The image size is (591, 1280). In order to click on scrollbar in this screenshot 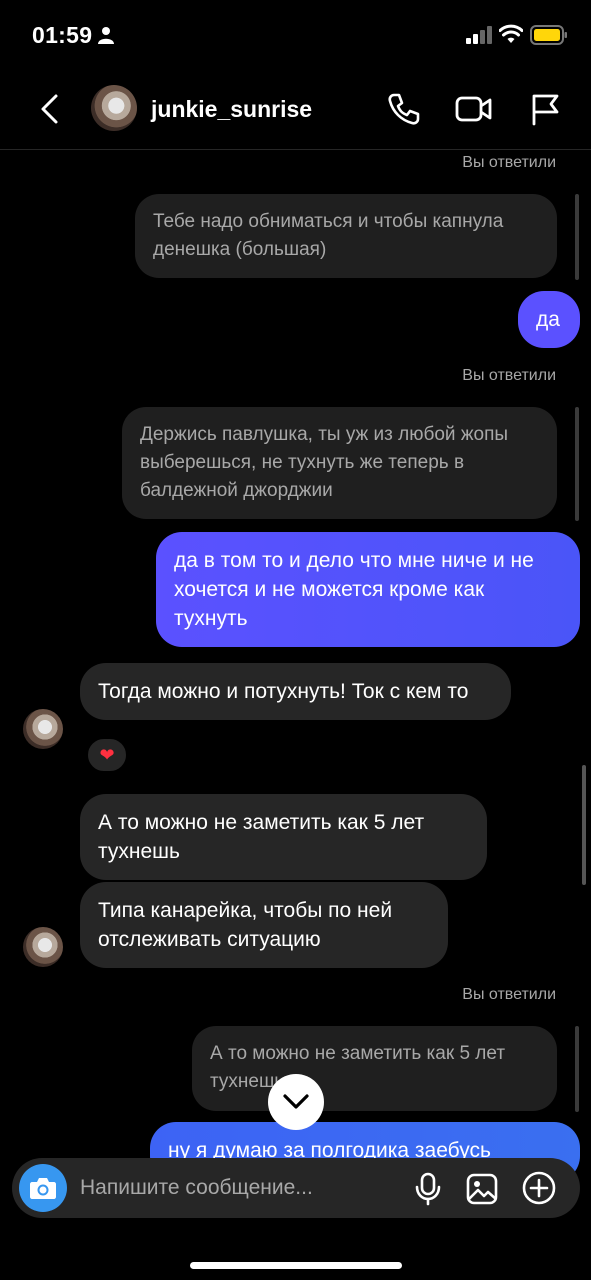, I will do `click(584, 825)`.